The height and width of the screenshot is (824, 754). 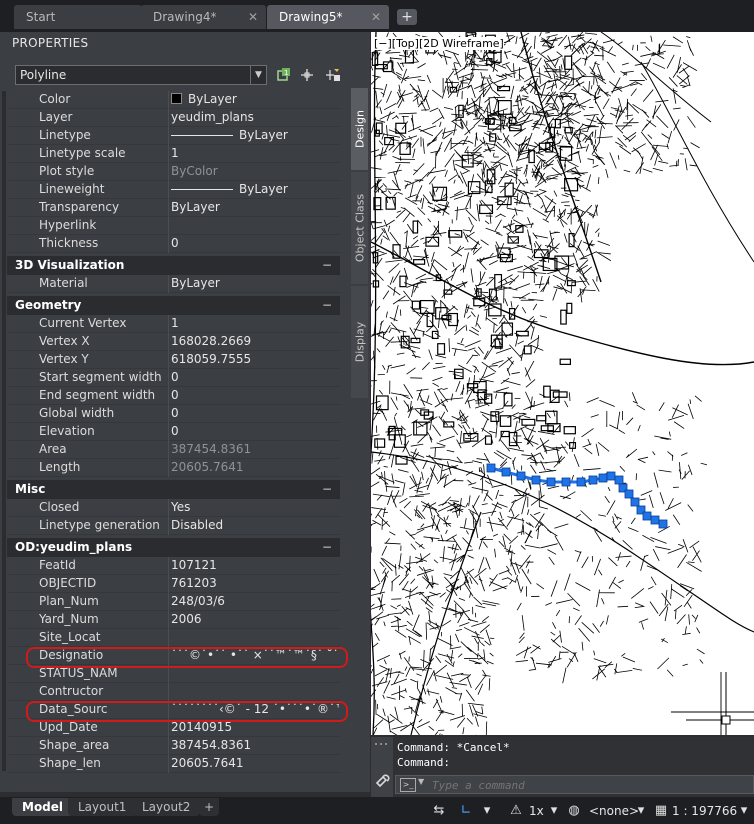 I want to click on section-header-od: OD:yeudim_plans −, so click(x=173, y=547).